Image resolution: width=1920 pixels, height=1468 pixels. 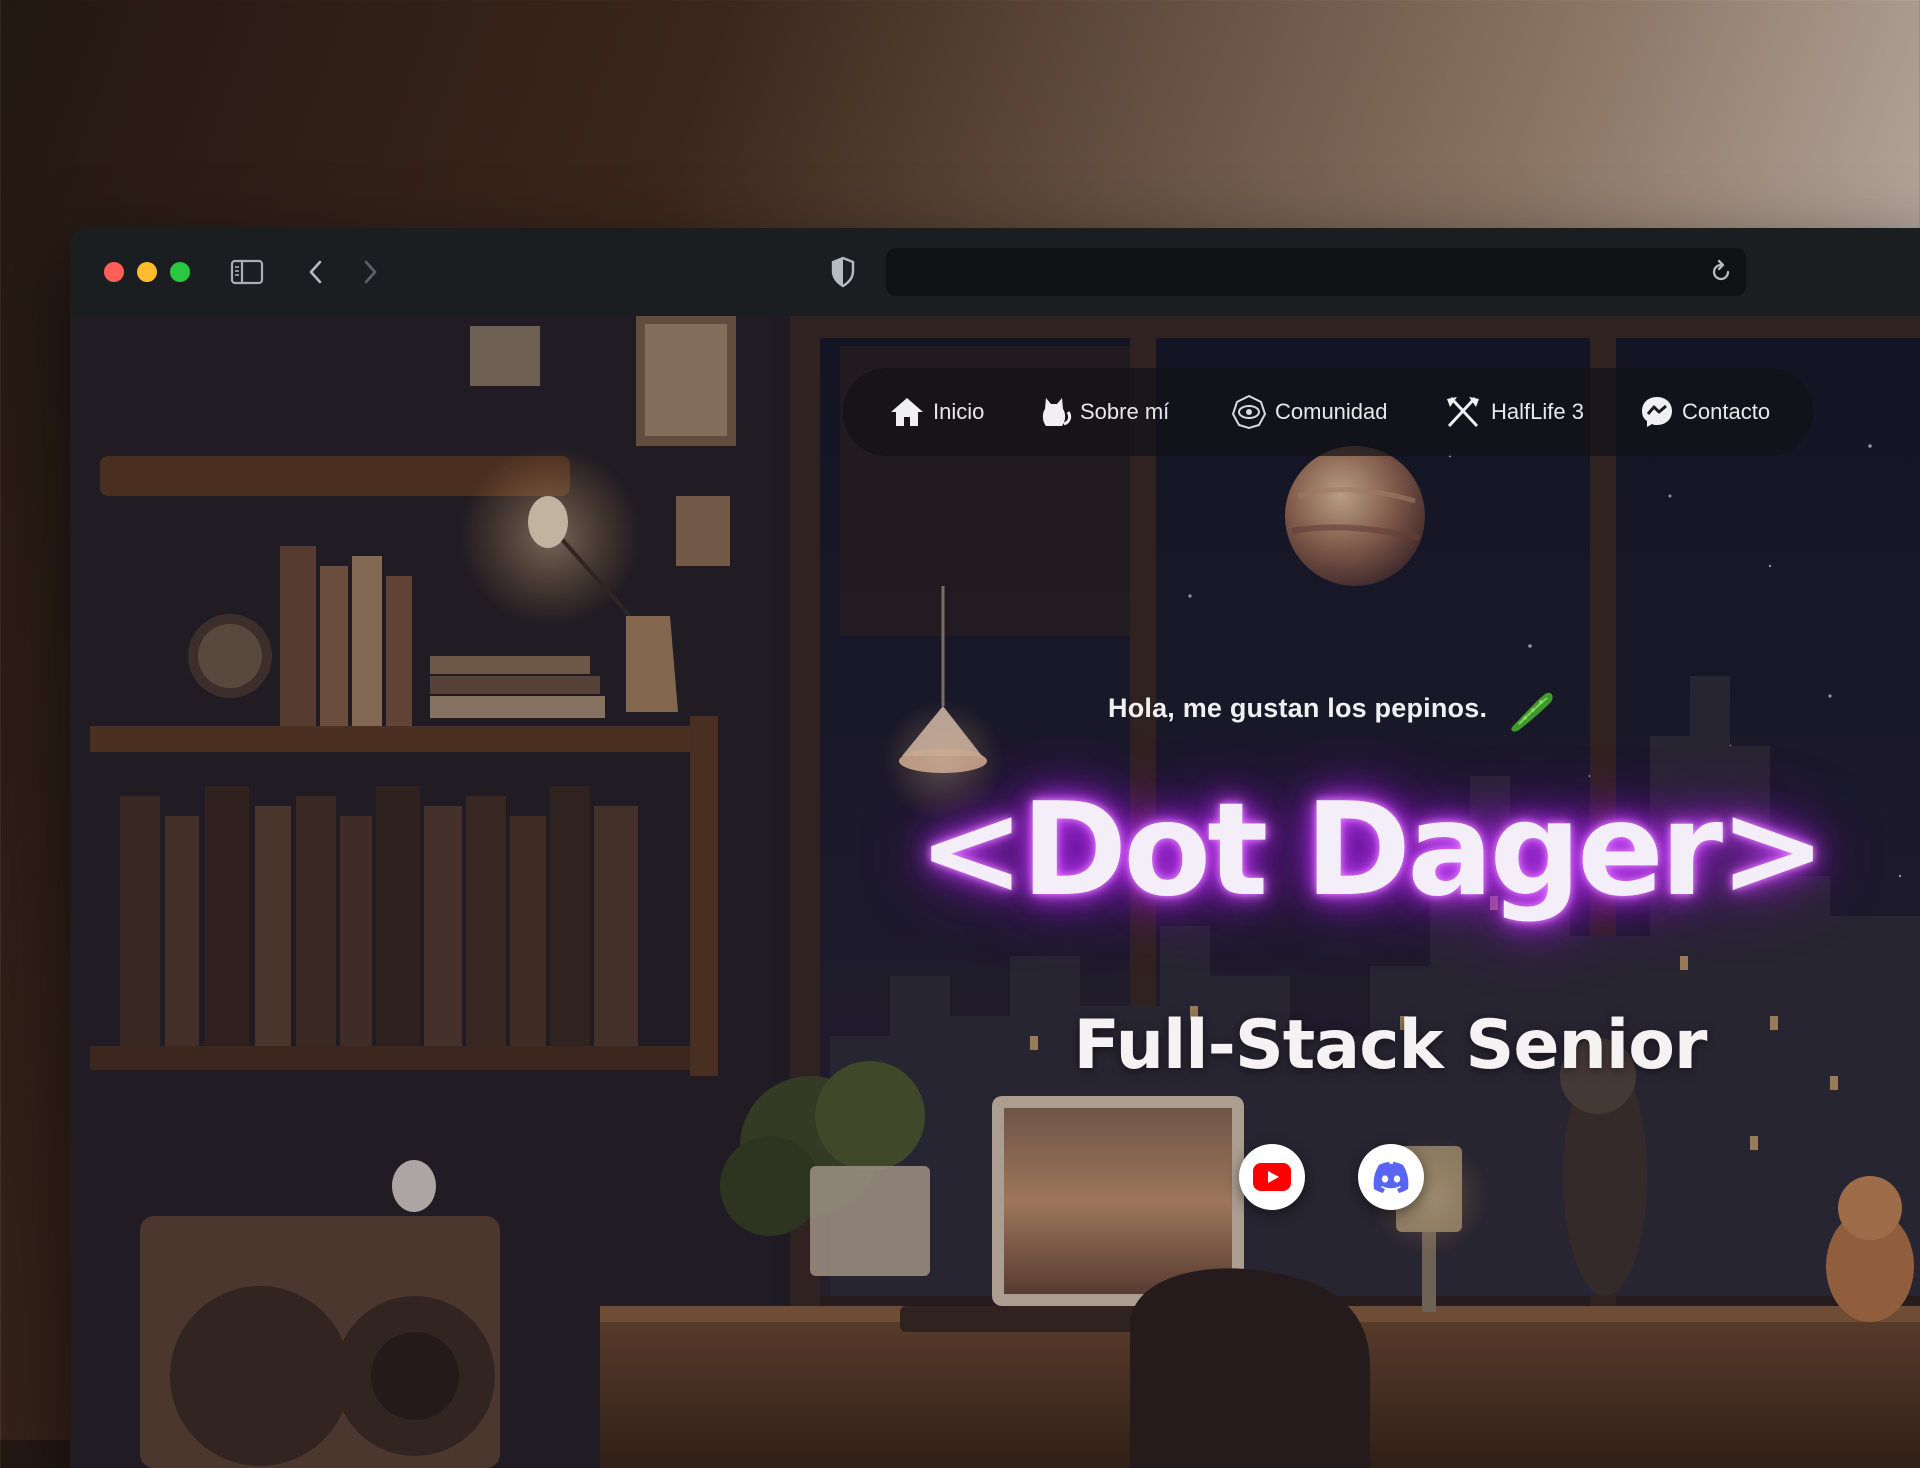 What do you see at coordinates (1125, 411) in the screenshot?
I see `nav-label-sobre-mi: Sobre mí` at bounding box center [1125, 411].